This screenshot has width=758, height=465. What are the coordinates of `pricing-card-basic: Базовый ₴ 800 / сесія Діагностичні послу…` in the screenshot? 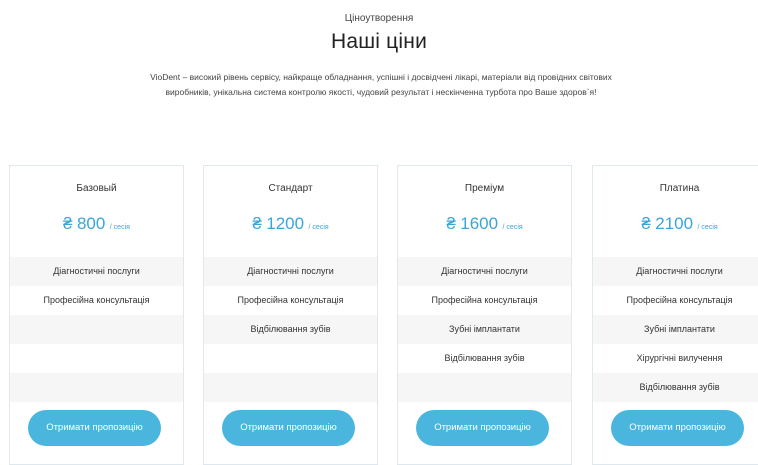 It's located at (96, 315).